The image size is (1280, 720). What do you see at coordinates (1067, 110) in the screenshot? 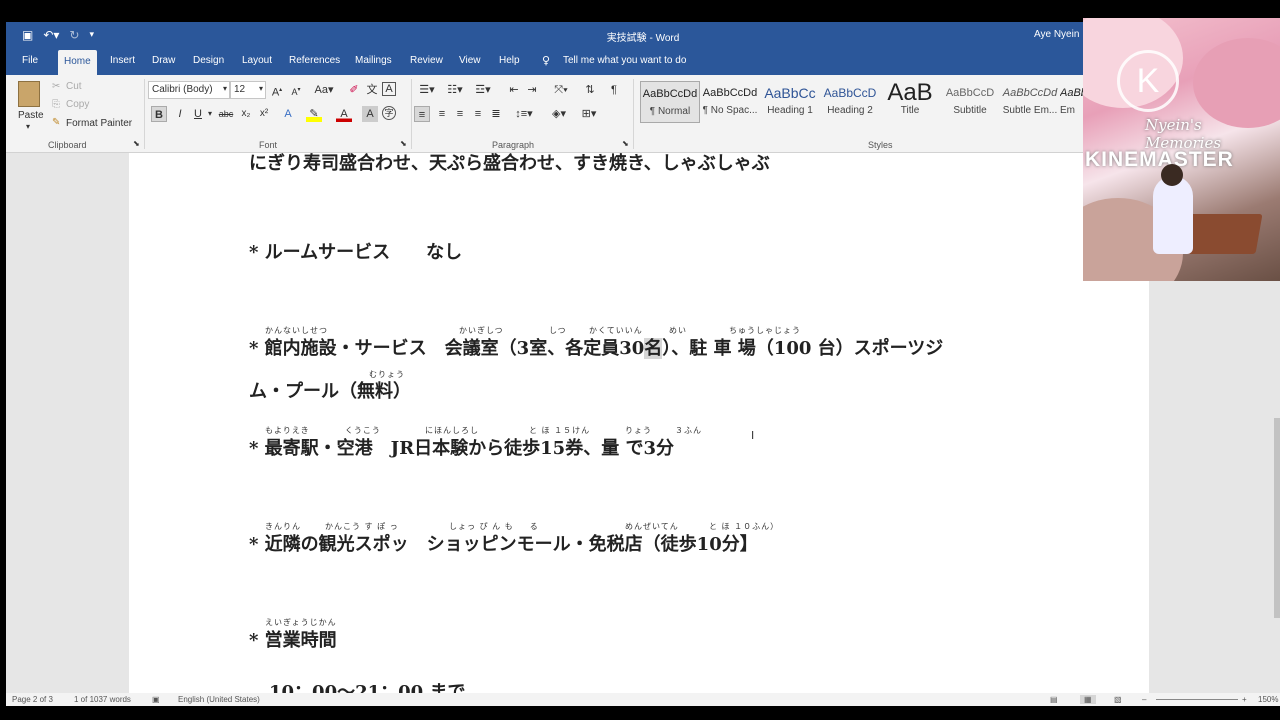
I see `style-name: Em` at bounding box center [1067, 110].